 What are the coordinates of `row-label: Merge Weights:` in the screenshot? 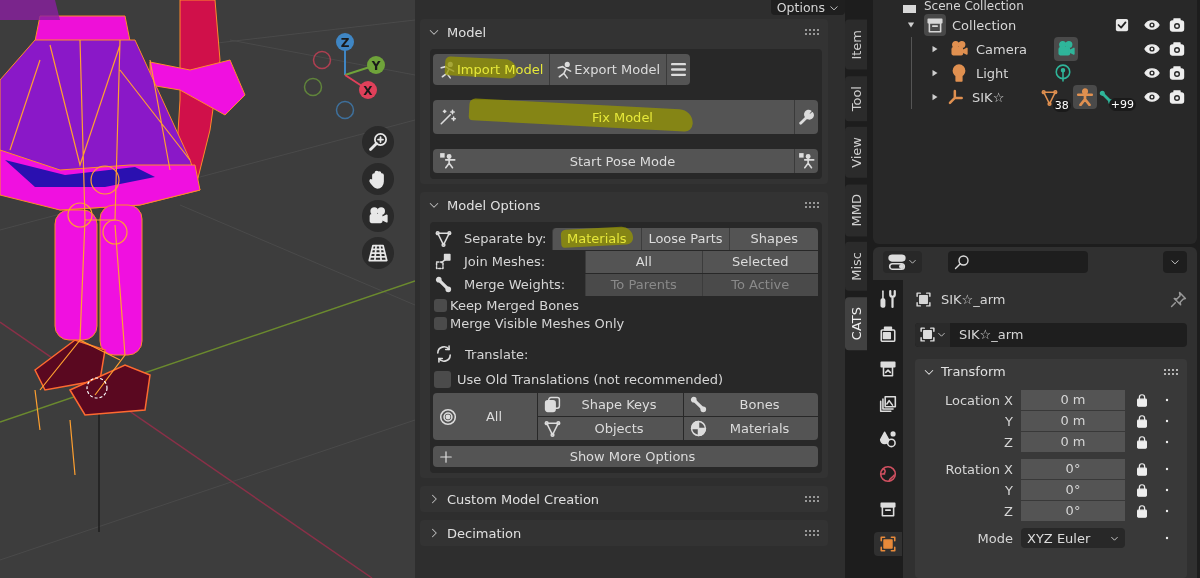 It's located at (515, 284).